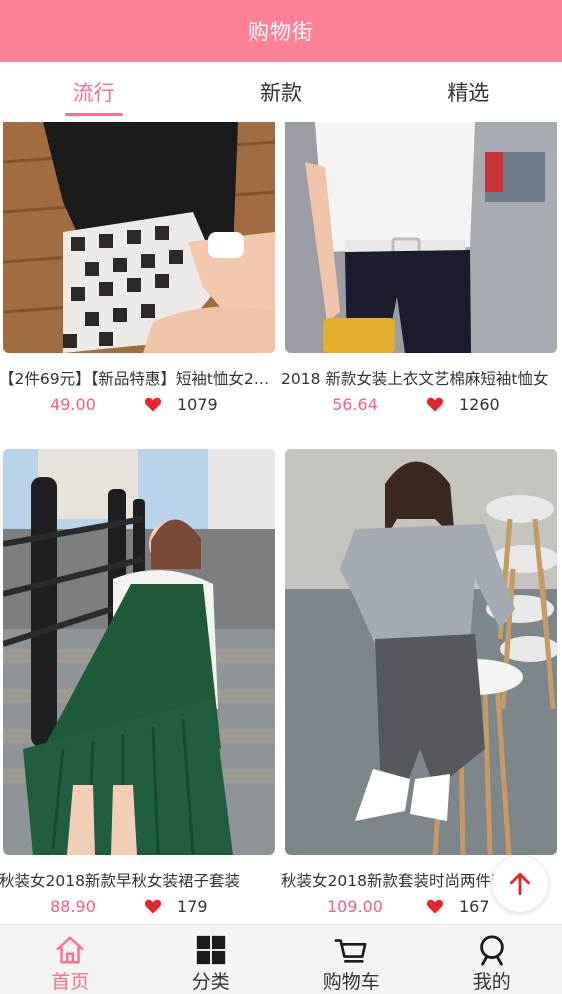 This screenshot has width=562, height=994. What do you see at coordinates (120, 881) in the screenshot?
I see `product-title: 秋装女2018新款早秋女装裙子套装` at bounding box center [120, 881].